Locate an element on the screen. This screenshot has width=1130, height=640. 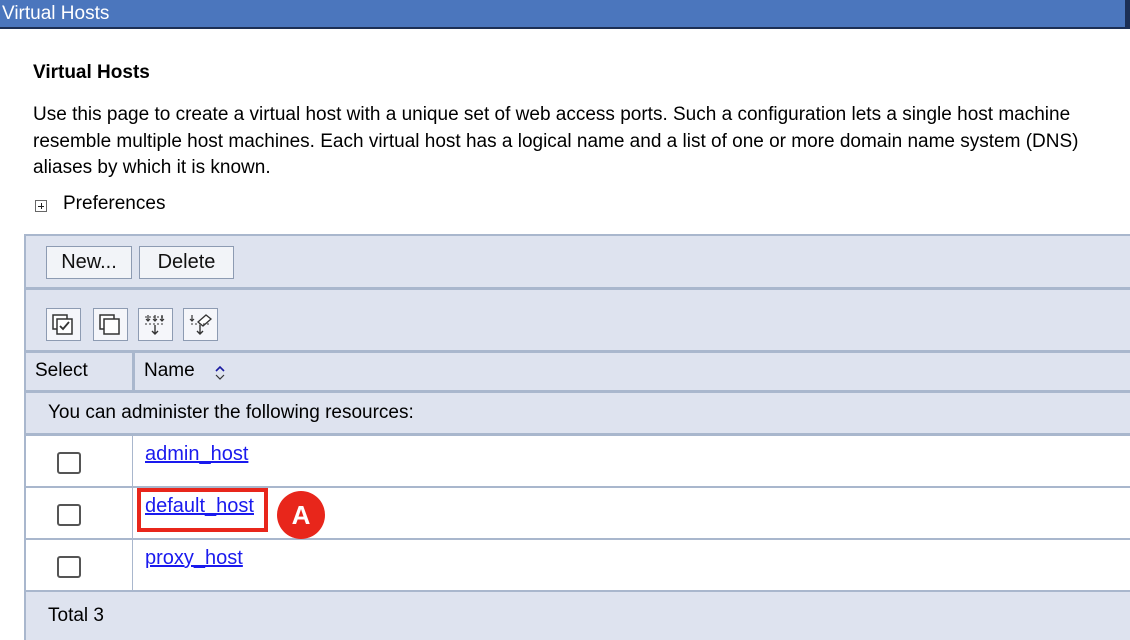
clear-filter-icon is located at coordinates (200, 324).